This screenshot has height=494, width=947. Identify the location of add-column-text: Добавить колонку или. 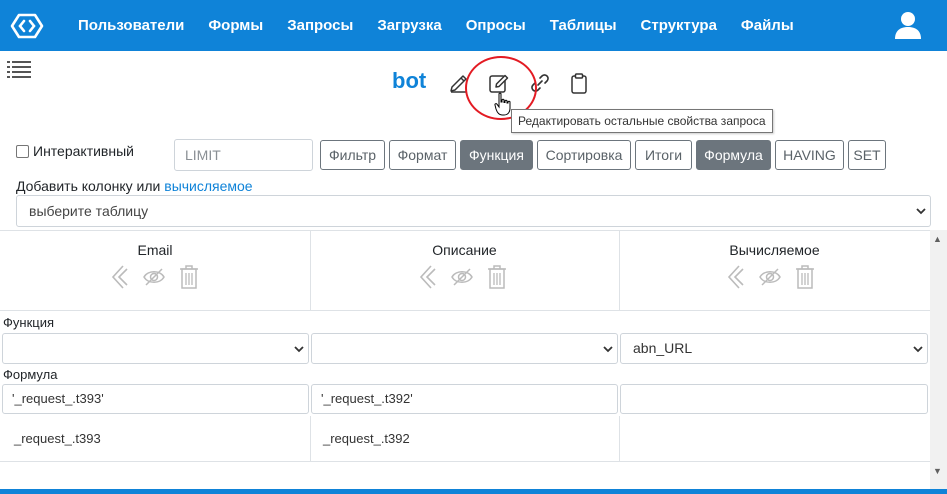
(88, 186).